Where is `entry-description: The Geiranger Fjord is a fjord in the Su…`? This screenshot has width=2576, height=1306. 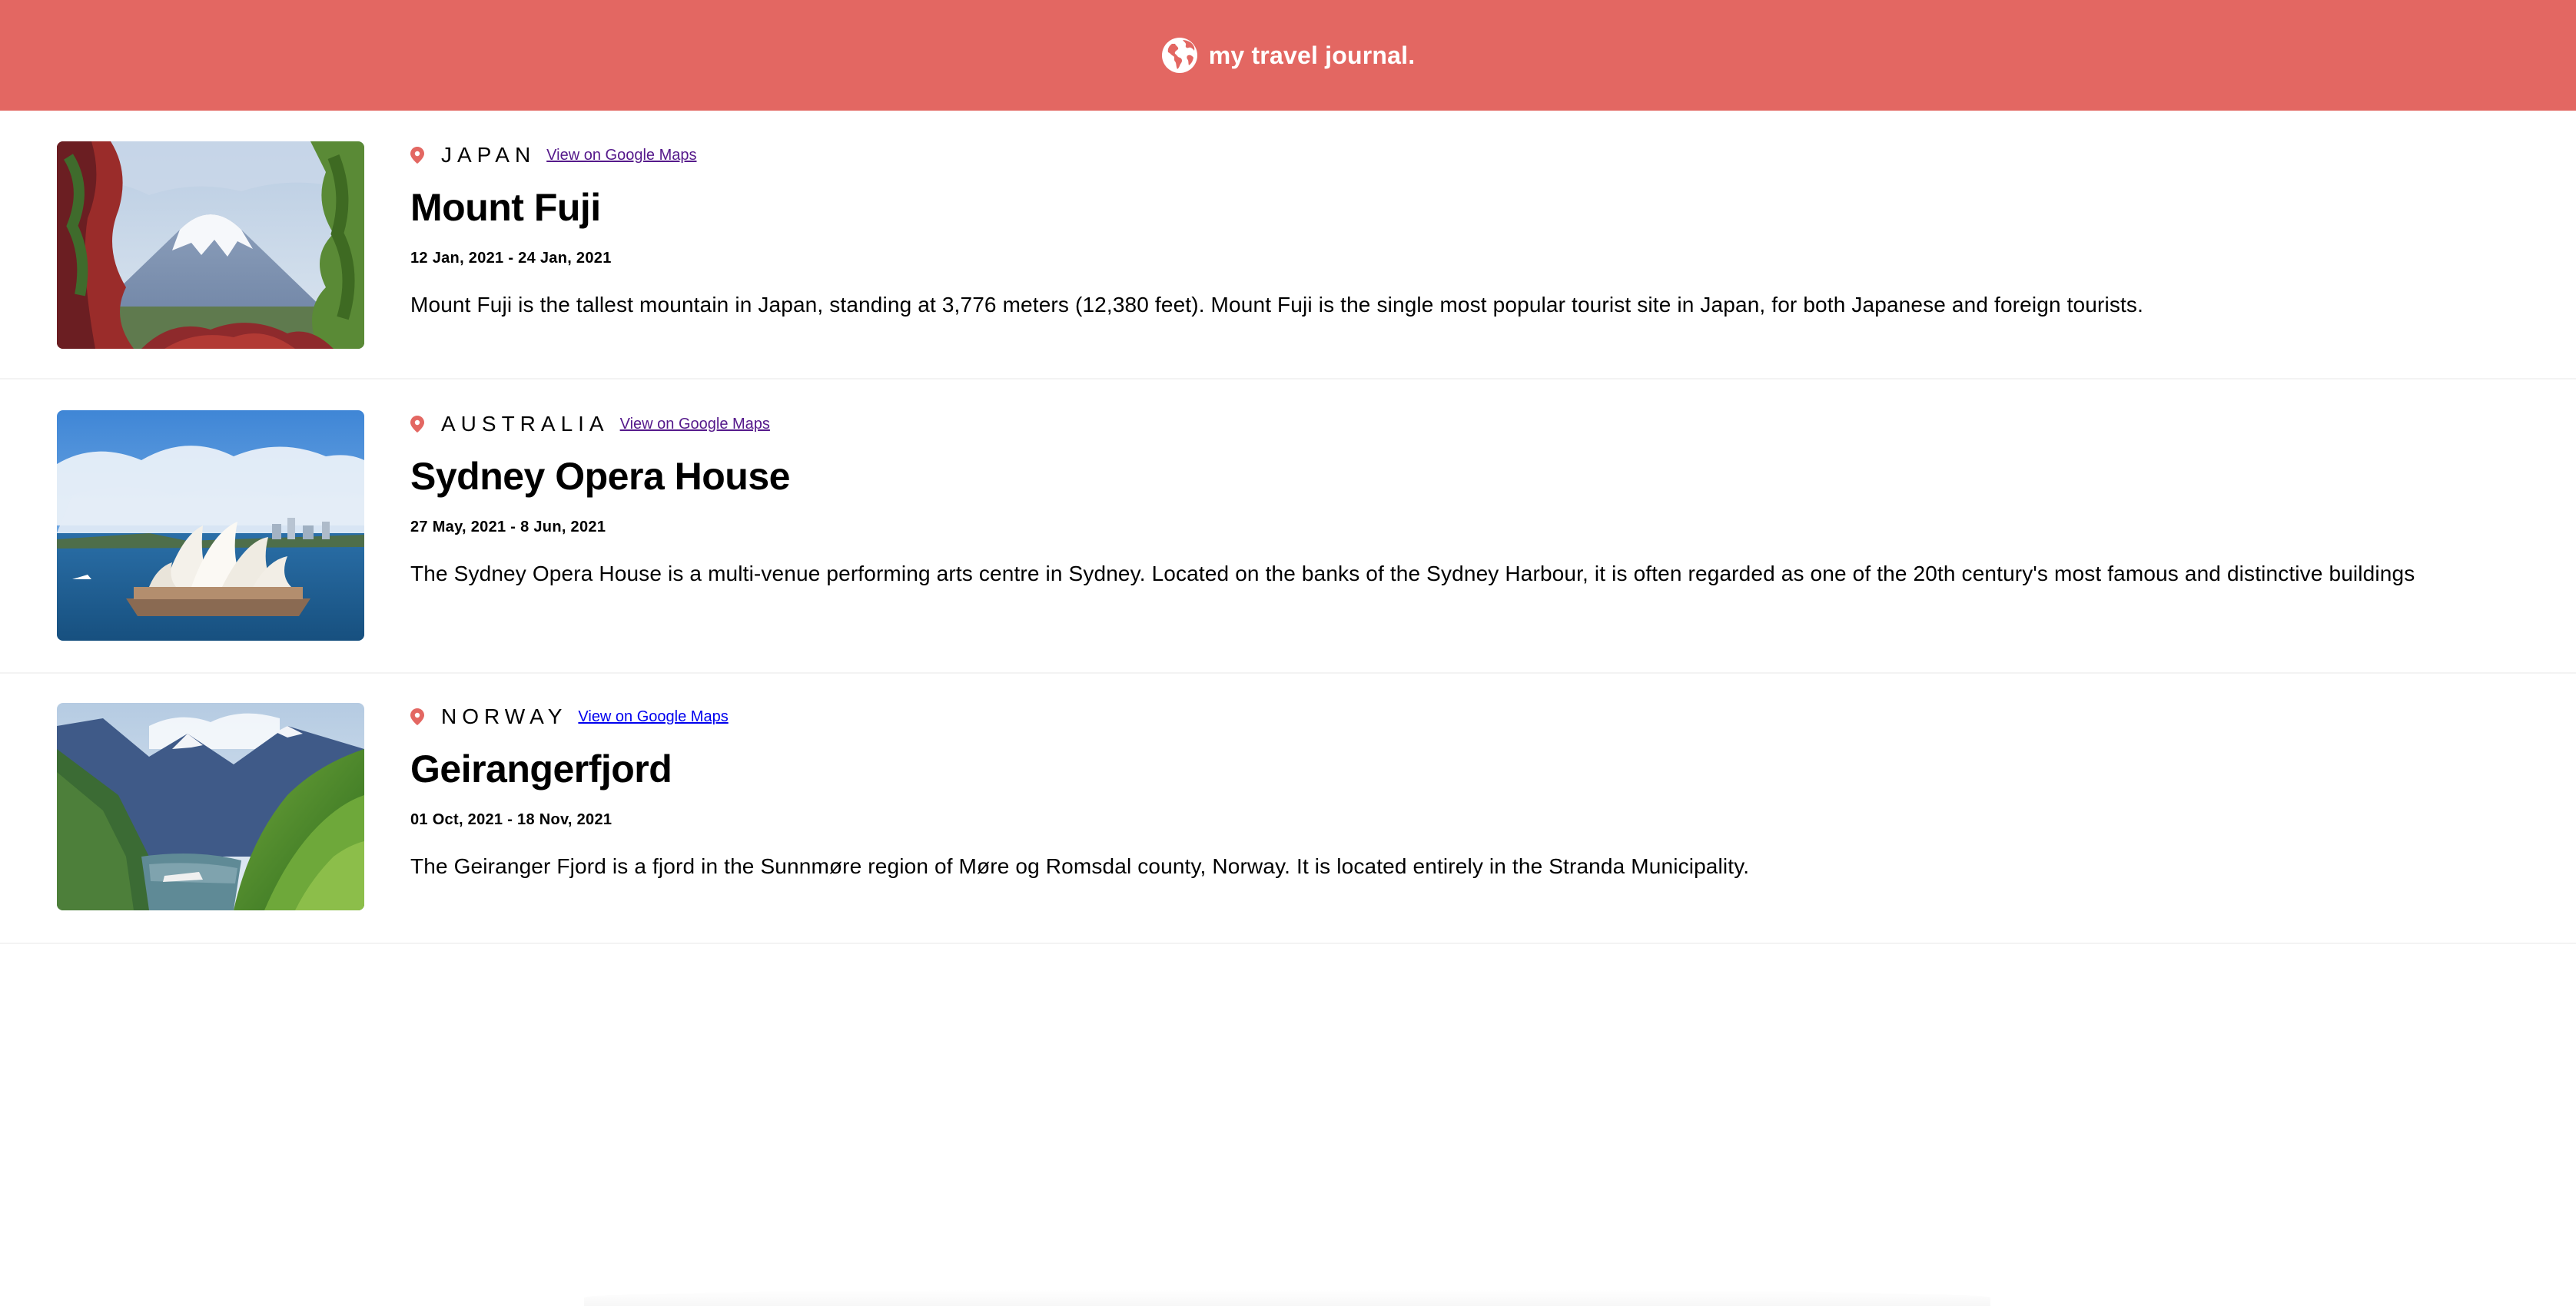
entry-description: The Geiranger Fjord is a fjord in the Su… is located at coordinates (1080, 866).